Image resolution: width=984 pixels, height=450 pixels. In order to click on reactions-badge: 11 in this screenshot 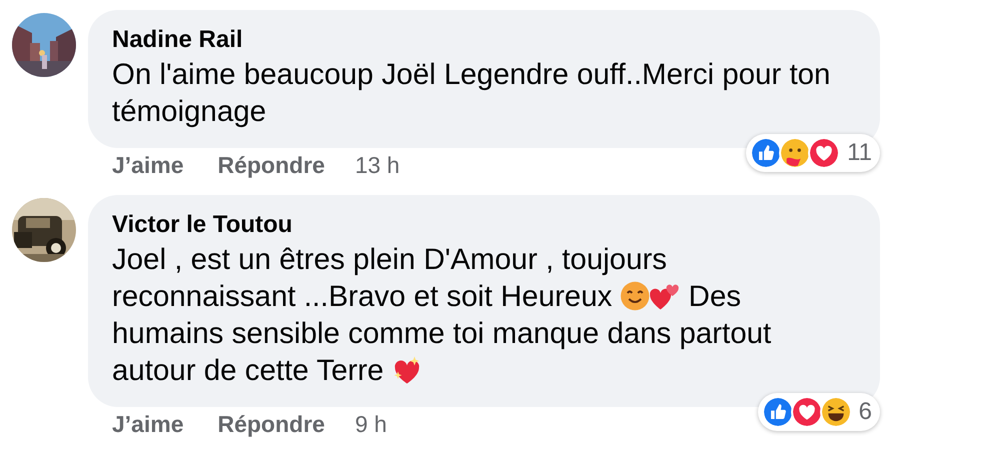, I will do `click(813, 153)`.